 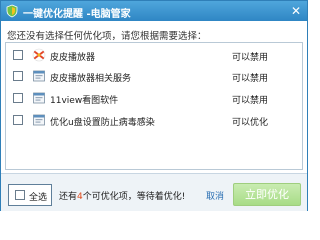 I want to click on close-icon: ✕, so click(x=296, y=11).